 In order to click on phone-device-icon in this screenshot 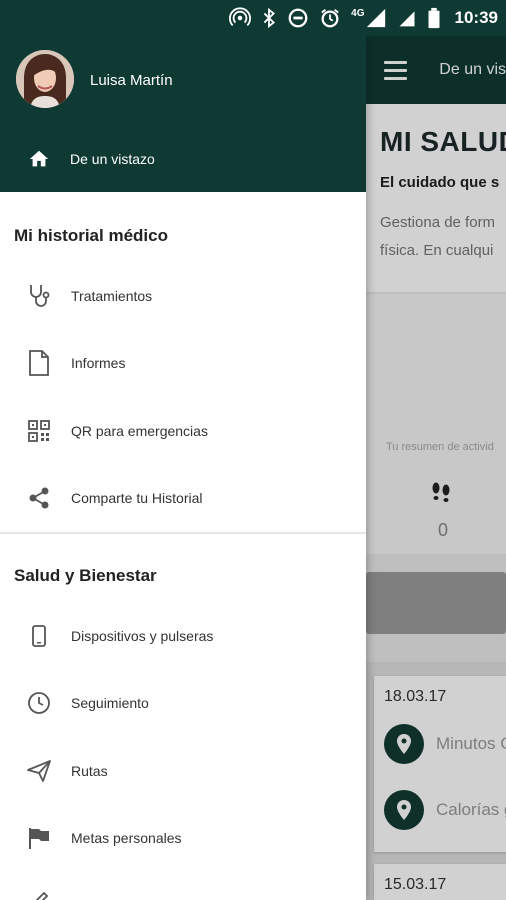, I will do `click(39, 636)`.